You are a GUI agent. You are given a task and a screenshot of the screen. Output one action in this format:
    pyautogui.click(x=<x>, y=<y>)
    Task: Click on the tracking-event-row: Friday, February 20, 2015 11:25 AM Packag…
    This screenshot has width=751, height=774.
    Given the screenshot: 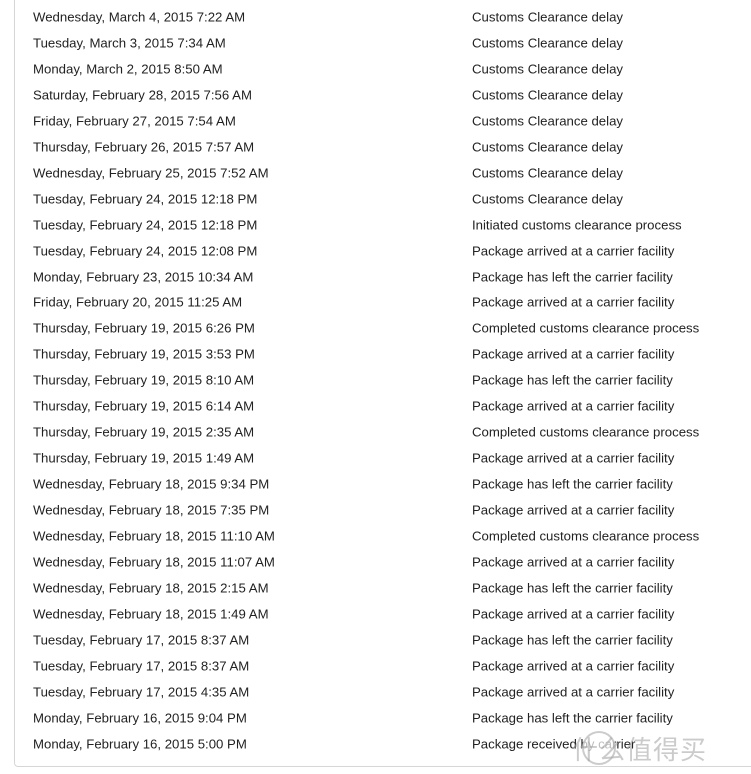 What is the action you would take?
    pyautogui.click(x=375, y=302)
    